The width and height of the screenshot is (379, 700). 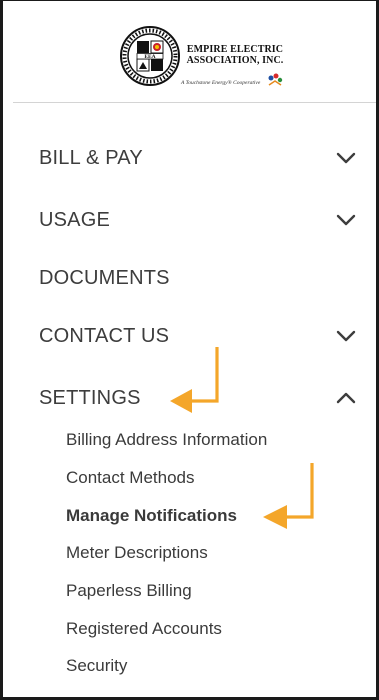 I want to click on menu-item-label: CONTACT US, so click(x=104, y=335).